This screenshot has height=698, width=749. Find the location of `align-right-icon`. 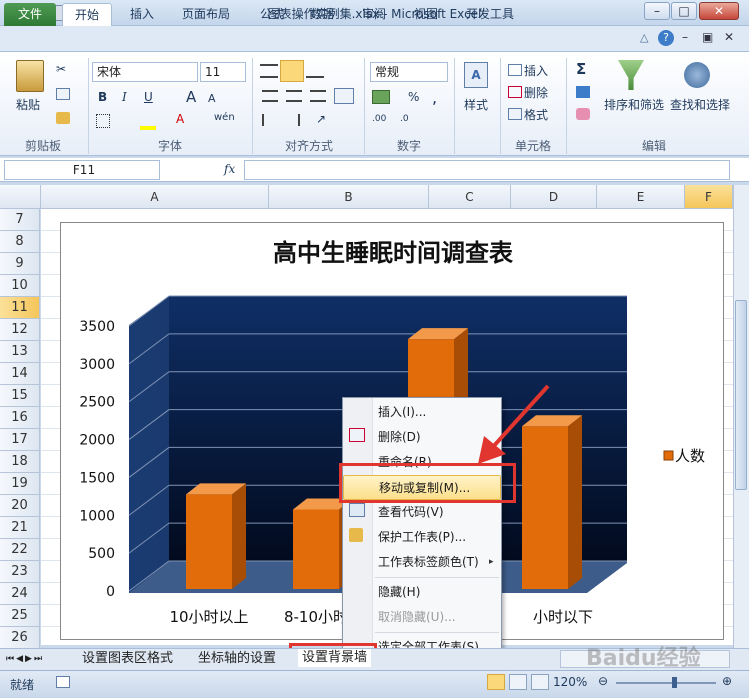

align-right-icon is located at coordinates (318, 96).